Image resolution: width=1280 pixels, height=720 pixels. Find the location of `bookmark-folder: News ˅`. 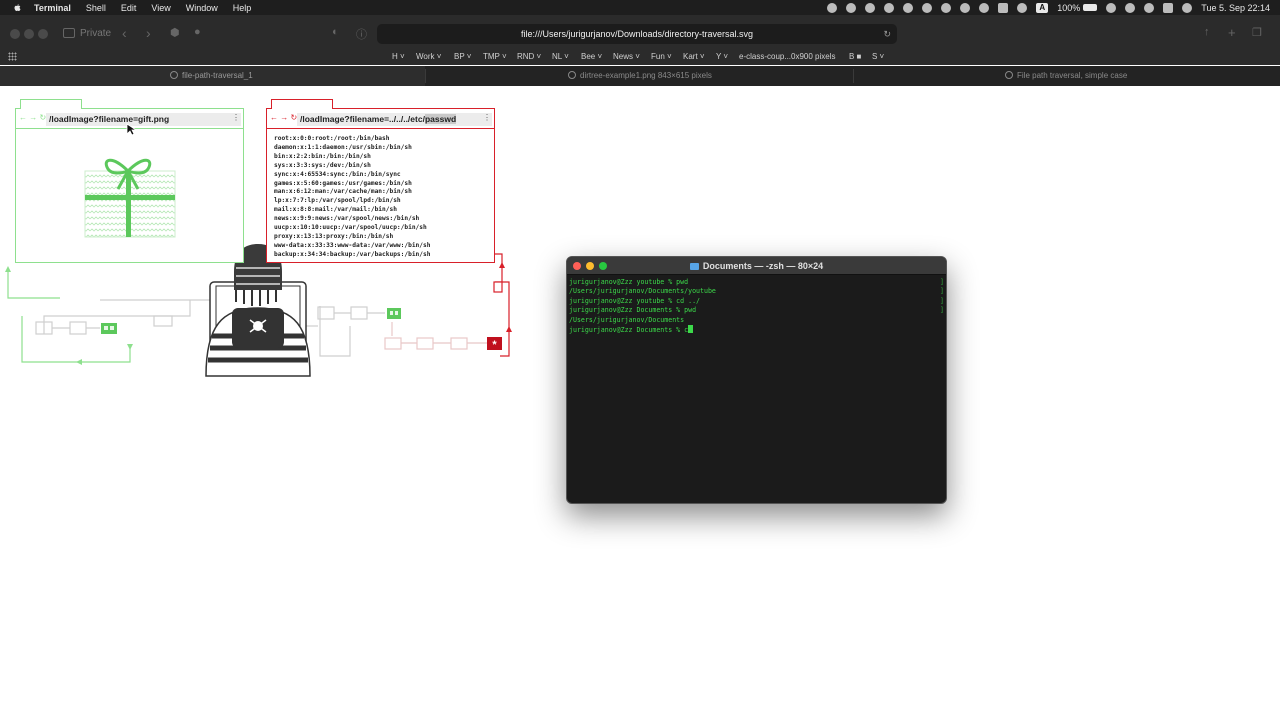

bookmark-folder: News ˅ is located at coordinates (626, 56).